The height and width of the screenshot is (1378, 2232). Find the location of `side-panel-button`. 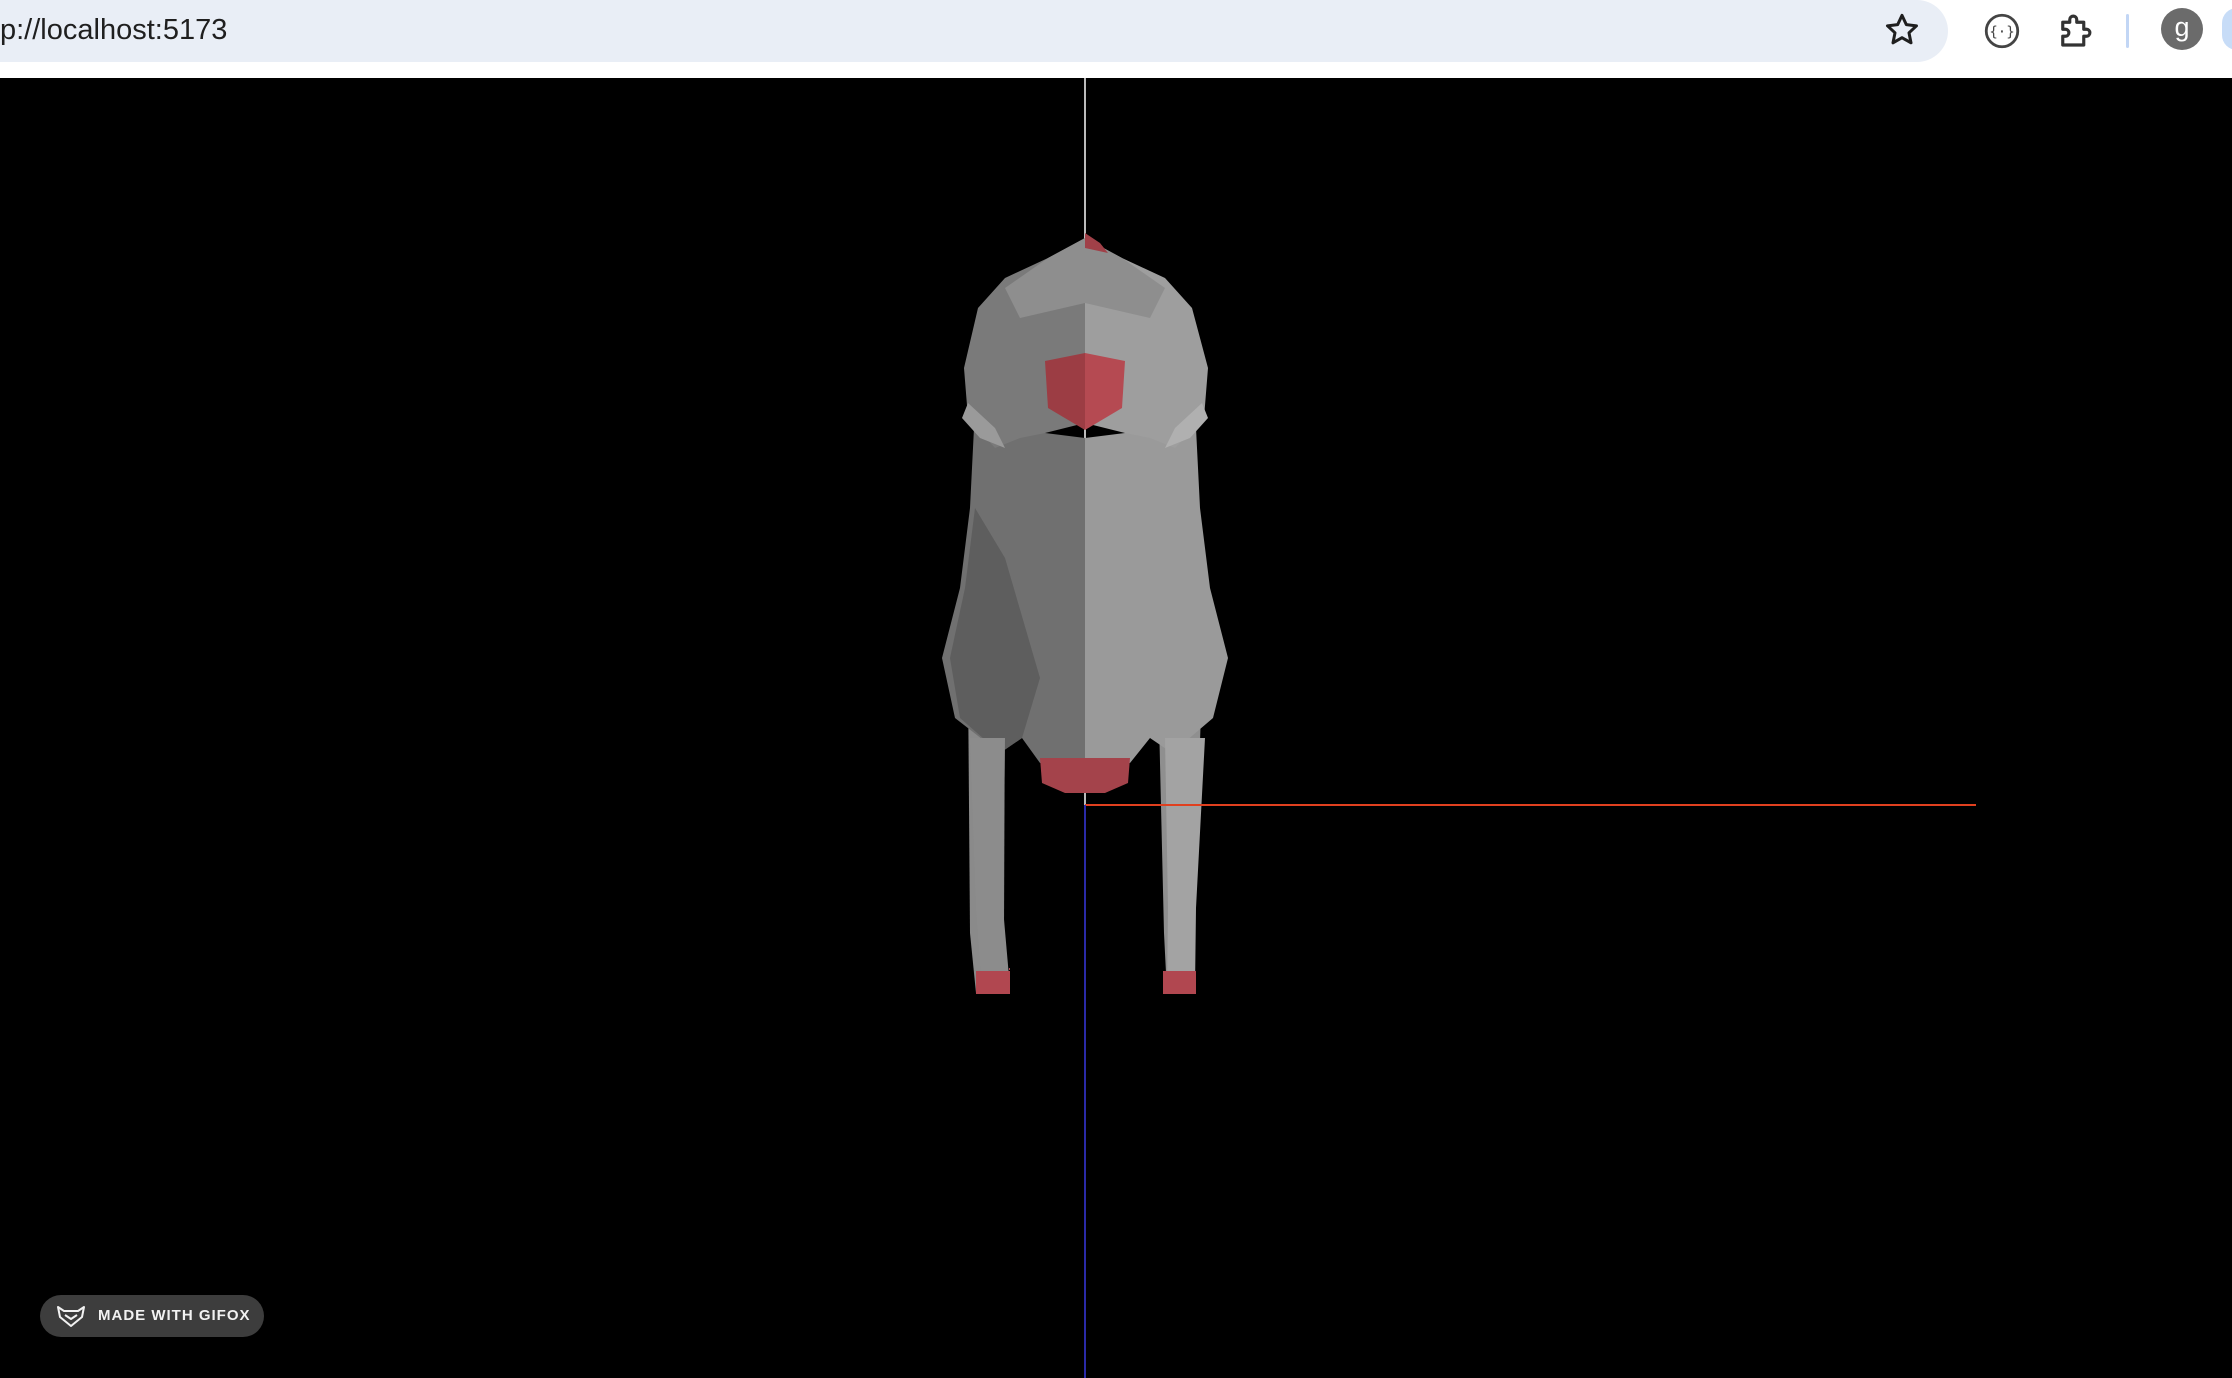

side-panel-button is located at coordinates (2227, 29).